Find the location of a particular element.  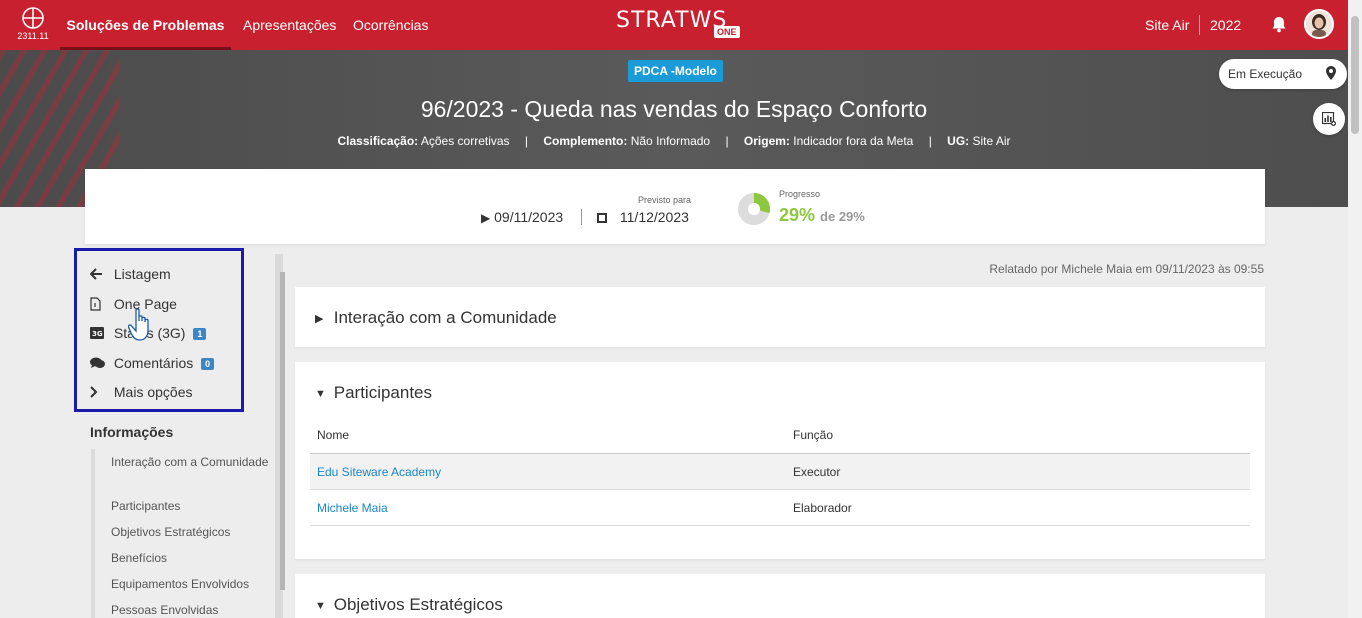

app-logo: 2311.11 is located at coordinates (33, 23).